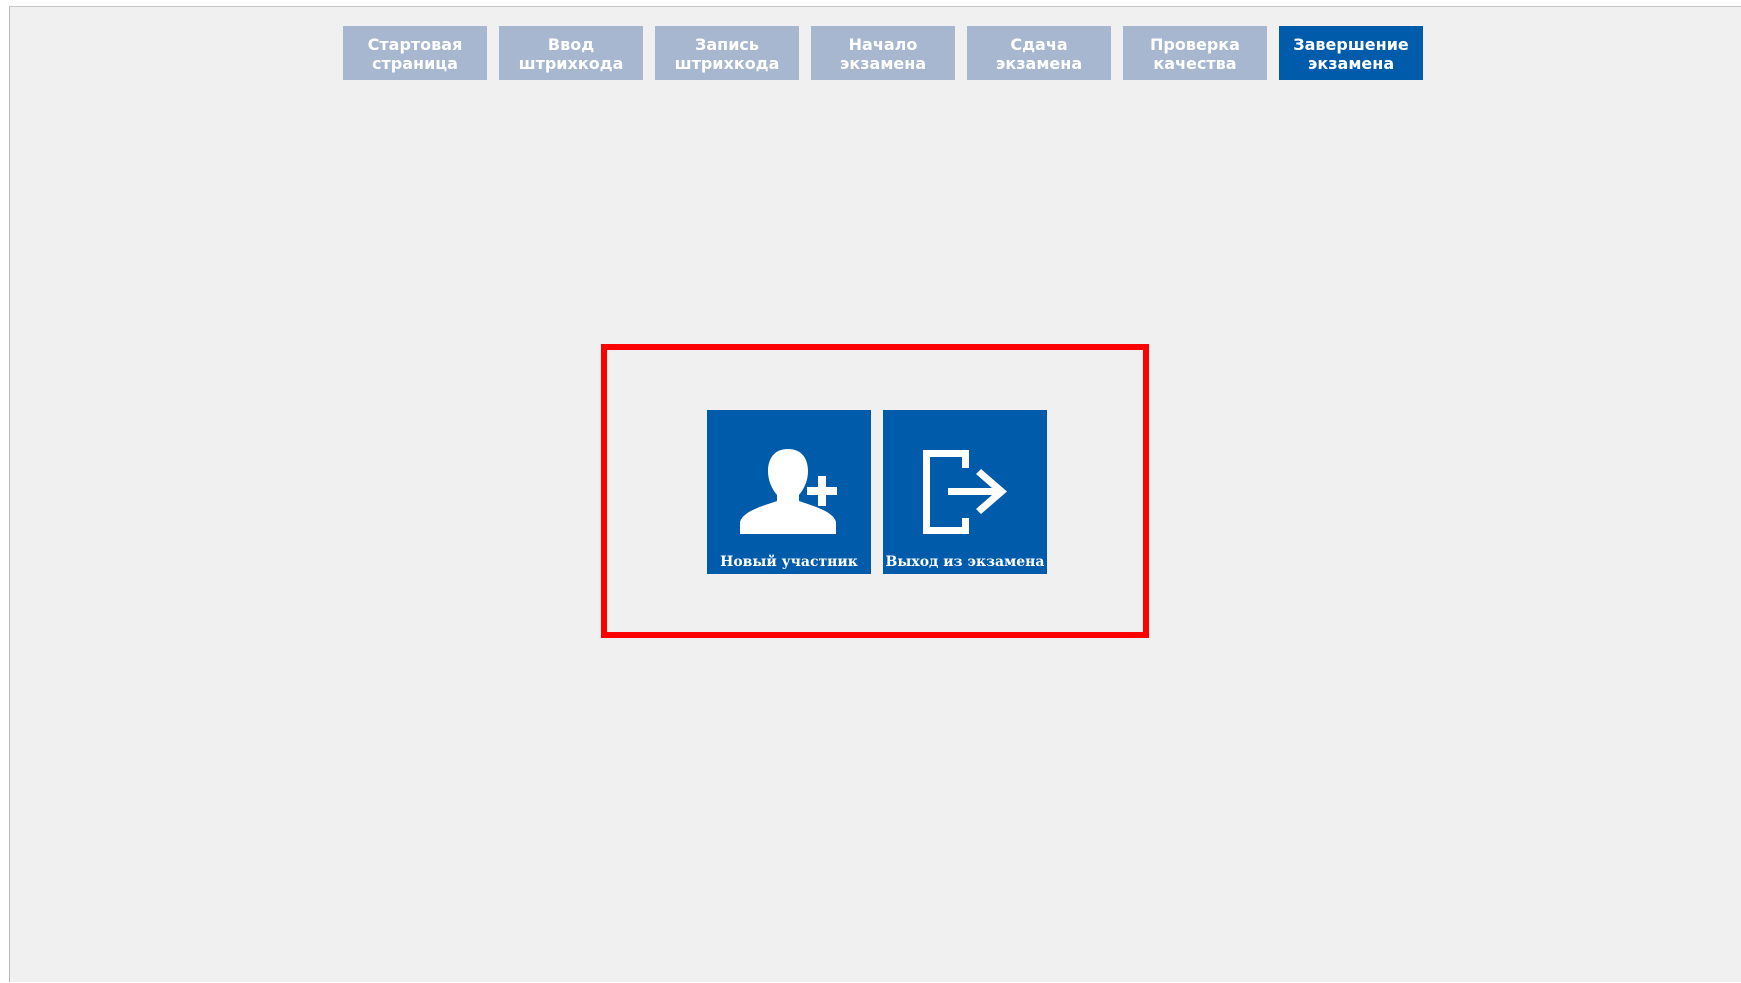  What do you see at coordinates (1039, 44) in the screenshot?
I see `step-label-line1: Сдача` at bounding box center [1039, 44].